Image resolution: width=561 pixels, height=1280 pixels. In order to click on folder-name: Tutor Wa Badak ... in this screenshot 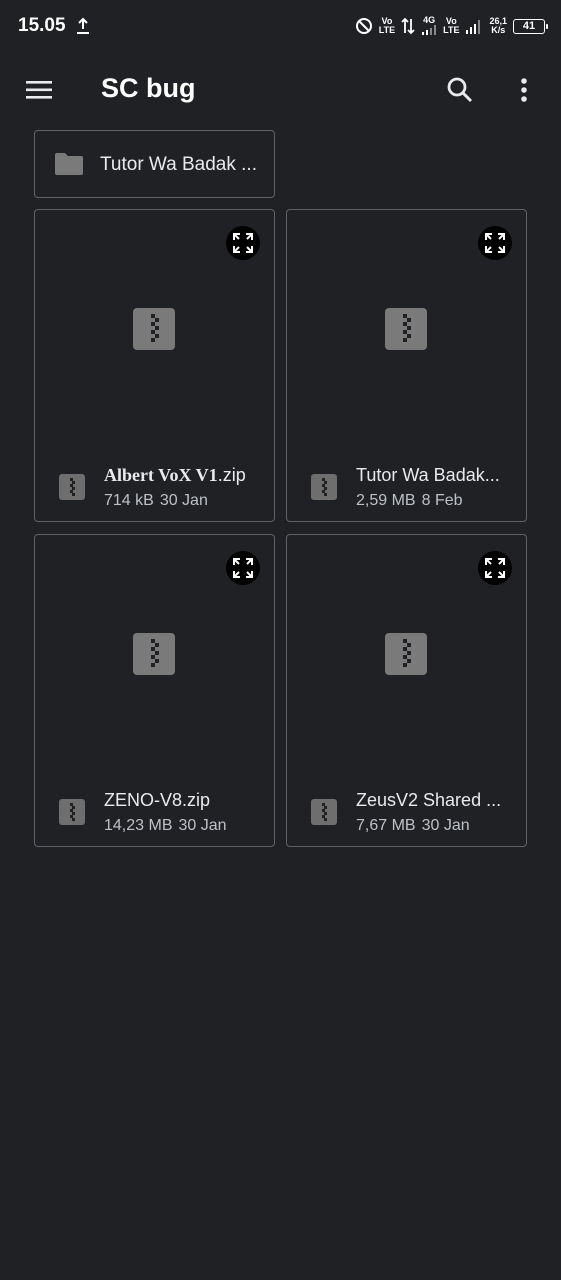, I will do `click(178, 164)`.